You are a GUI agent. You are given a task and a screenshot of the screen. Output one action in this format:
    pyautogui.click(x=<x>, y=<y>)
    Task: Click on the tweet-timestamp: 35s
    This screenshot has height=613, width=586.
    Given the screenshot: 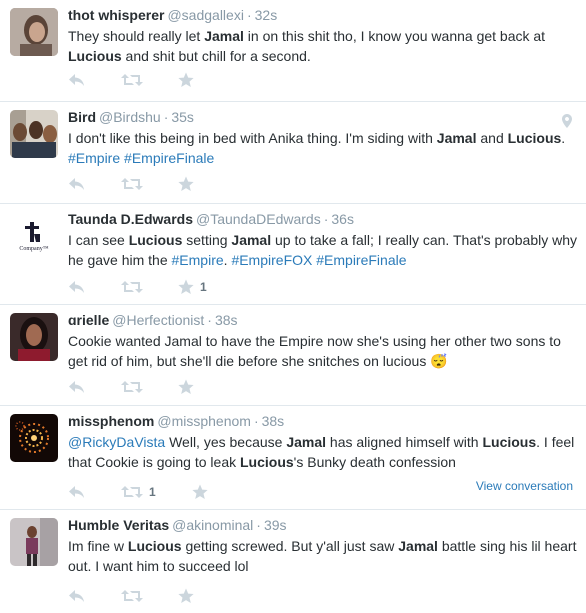 What is the action you would take?
    pyautogui.click(x=182, y=117)
    